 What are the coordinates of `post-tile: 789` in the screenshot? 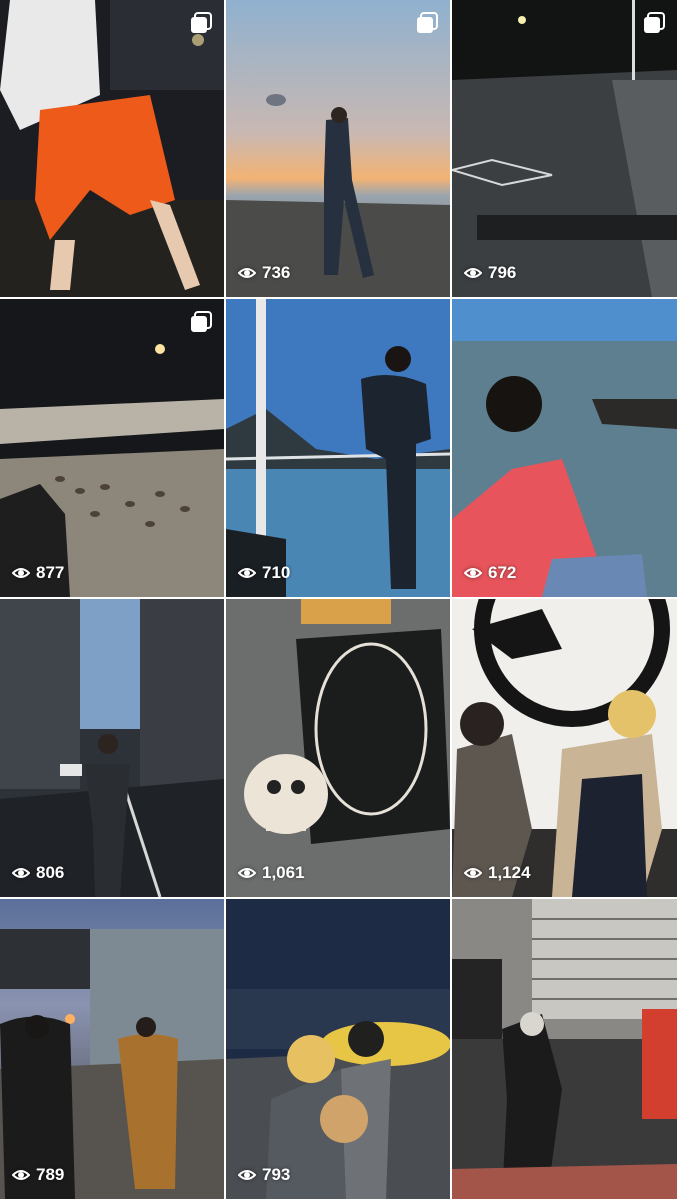 It's located at (112, 1049).